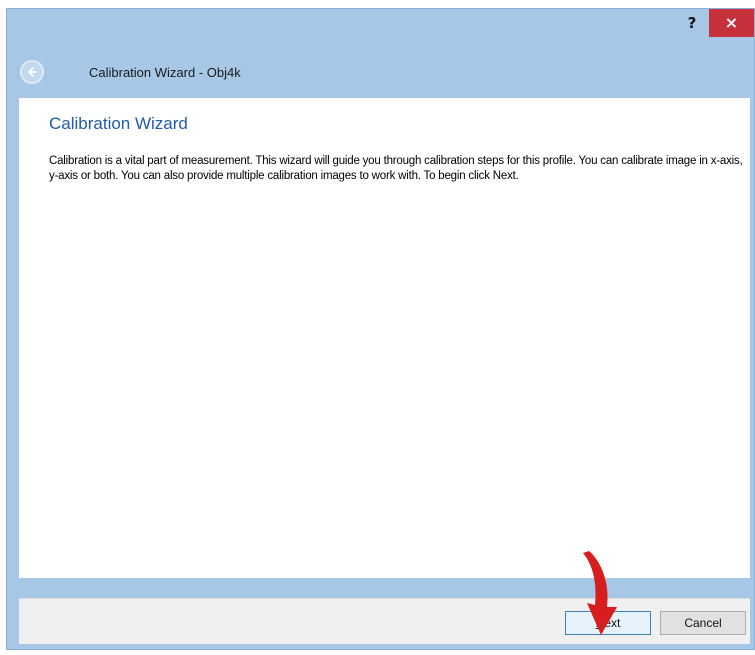 Image resolution: width=755 pixels, height=655 pixels. What do you see at coordinates (118, 123) in the screenshot?
I see `page-title: Calibration Wizard` at bounding box center [118, 123].